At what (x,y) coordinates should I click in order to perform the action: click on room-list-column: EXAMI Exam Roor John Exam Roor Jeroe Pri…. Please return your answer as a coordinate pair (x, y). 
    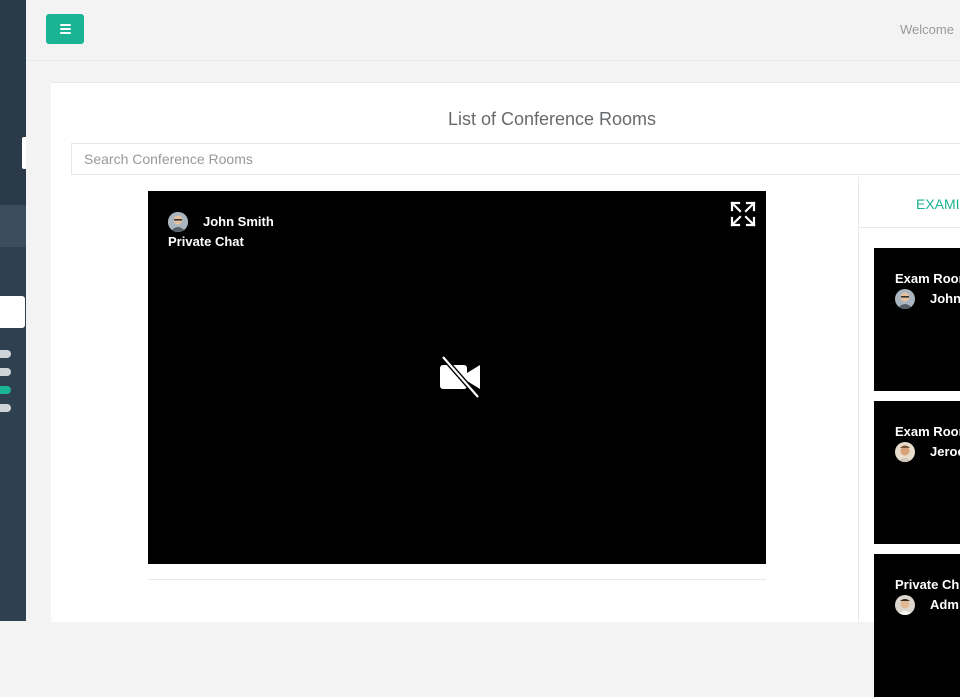
    Looking at the image, I should click on (909, 437).